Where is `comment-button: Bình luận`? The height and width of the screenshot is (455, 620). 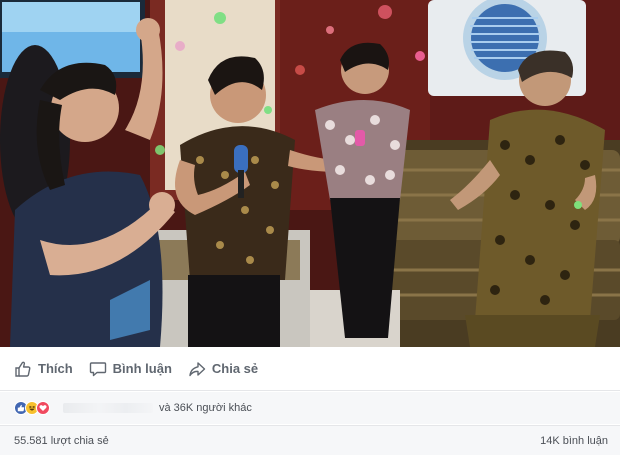
comment-button: Bình luận is located at coordinates (134, 369).